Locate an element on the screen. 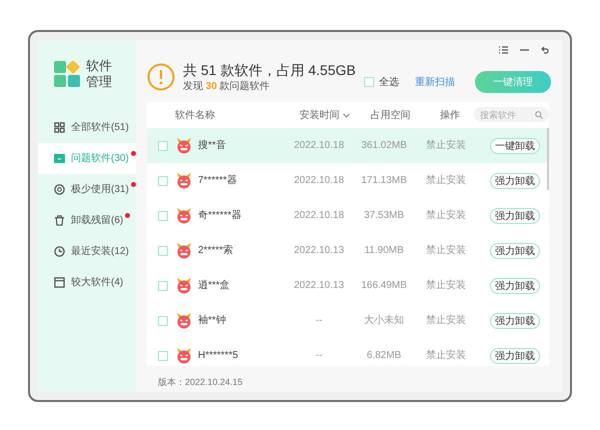 This screenshot has width=600, height=430. column-header: 软件名称 is located at coordinates (195, 115).